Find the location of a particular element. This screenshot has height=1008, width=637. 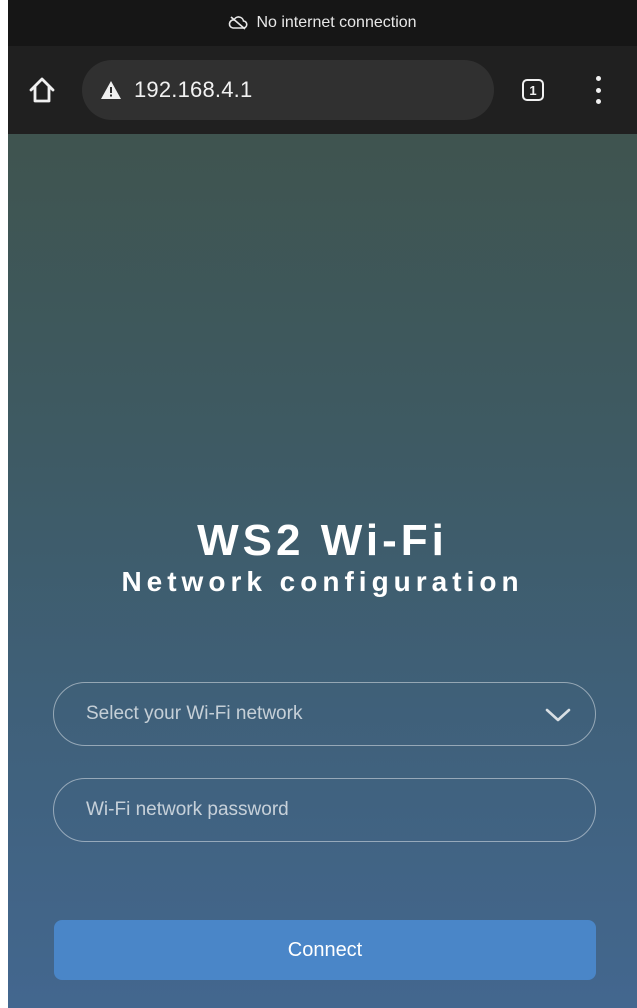

wifi-password-field: Wi-Fi network password is located at coordinates (324, 810).